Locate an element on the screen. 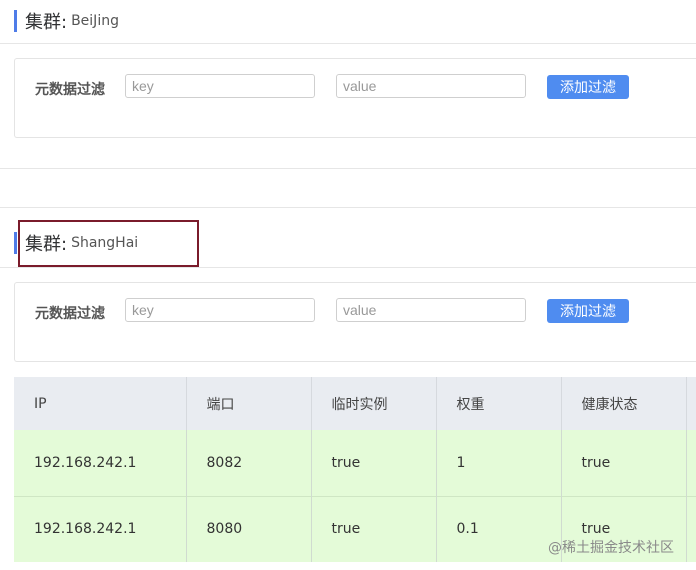 Image resolution: width=696 pixels, height=570 pixels. column-header-overflow is located at coordinates (691, 403).